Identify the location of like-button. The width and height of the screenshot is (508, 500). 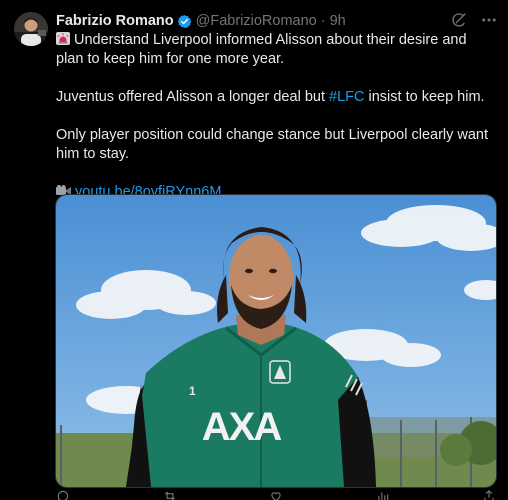
(276, 494).